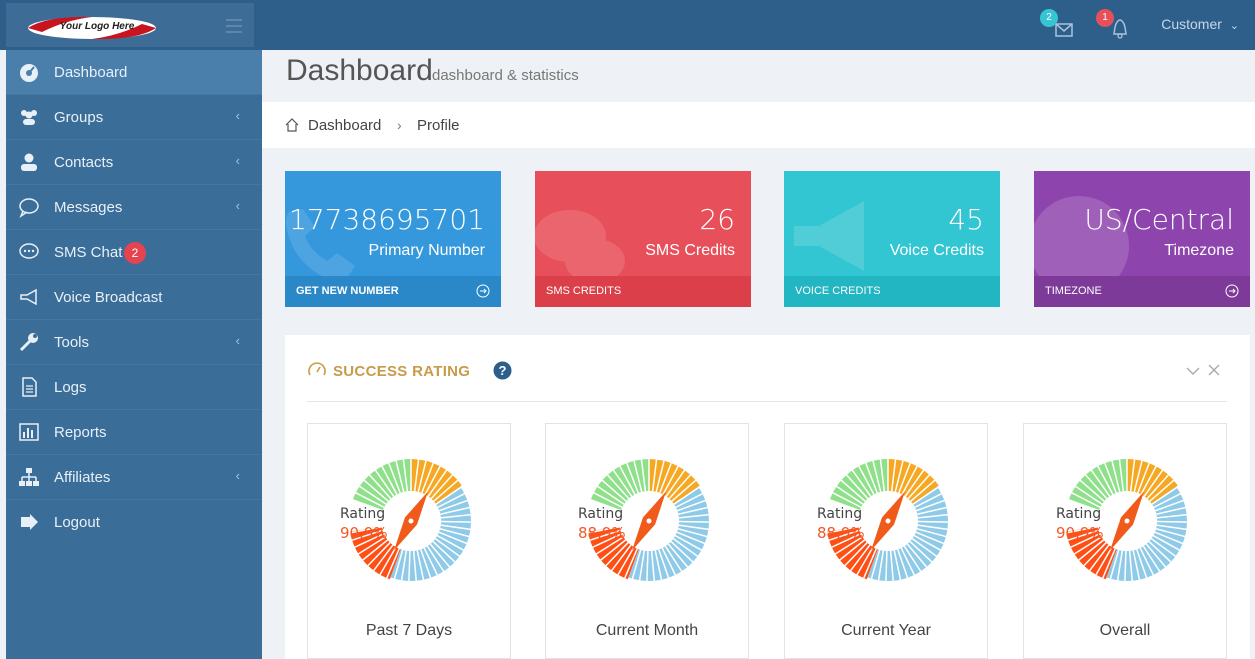 The image size is (1255, 659). I want to click on tile-footer-label: VOICE CREDITS, so click(838, 291).